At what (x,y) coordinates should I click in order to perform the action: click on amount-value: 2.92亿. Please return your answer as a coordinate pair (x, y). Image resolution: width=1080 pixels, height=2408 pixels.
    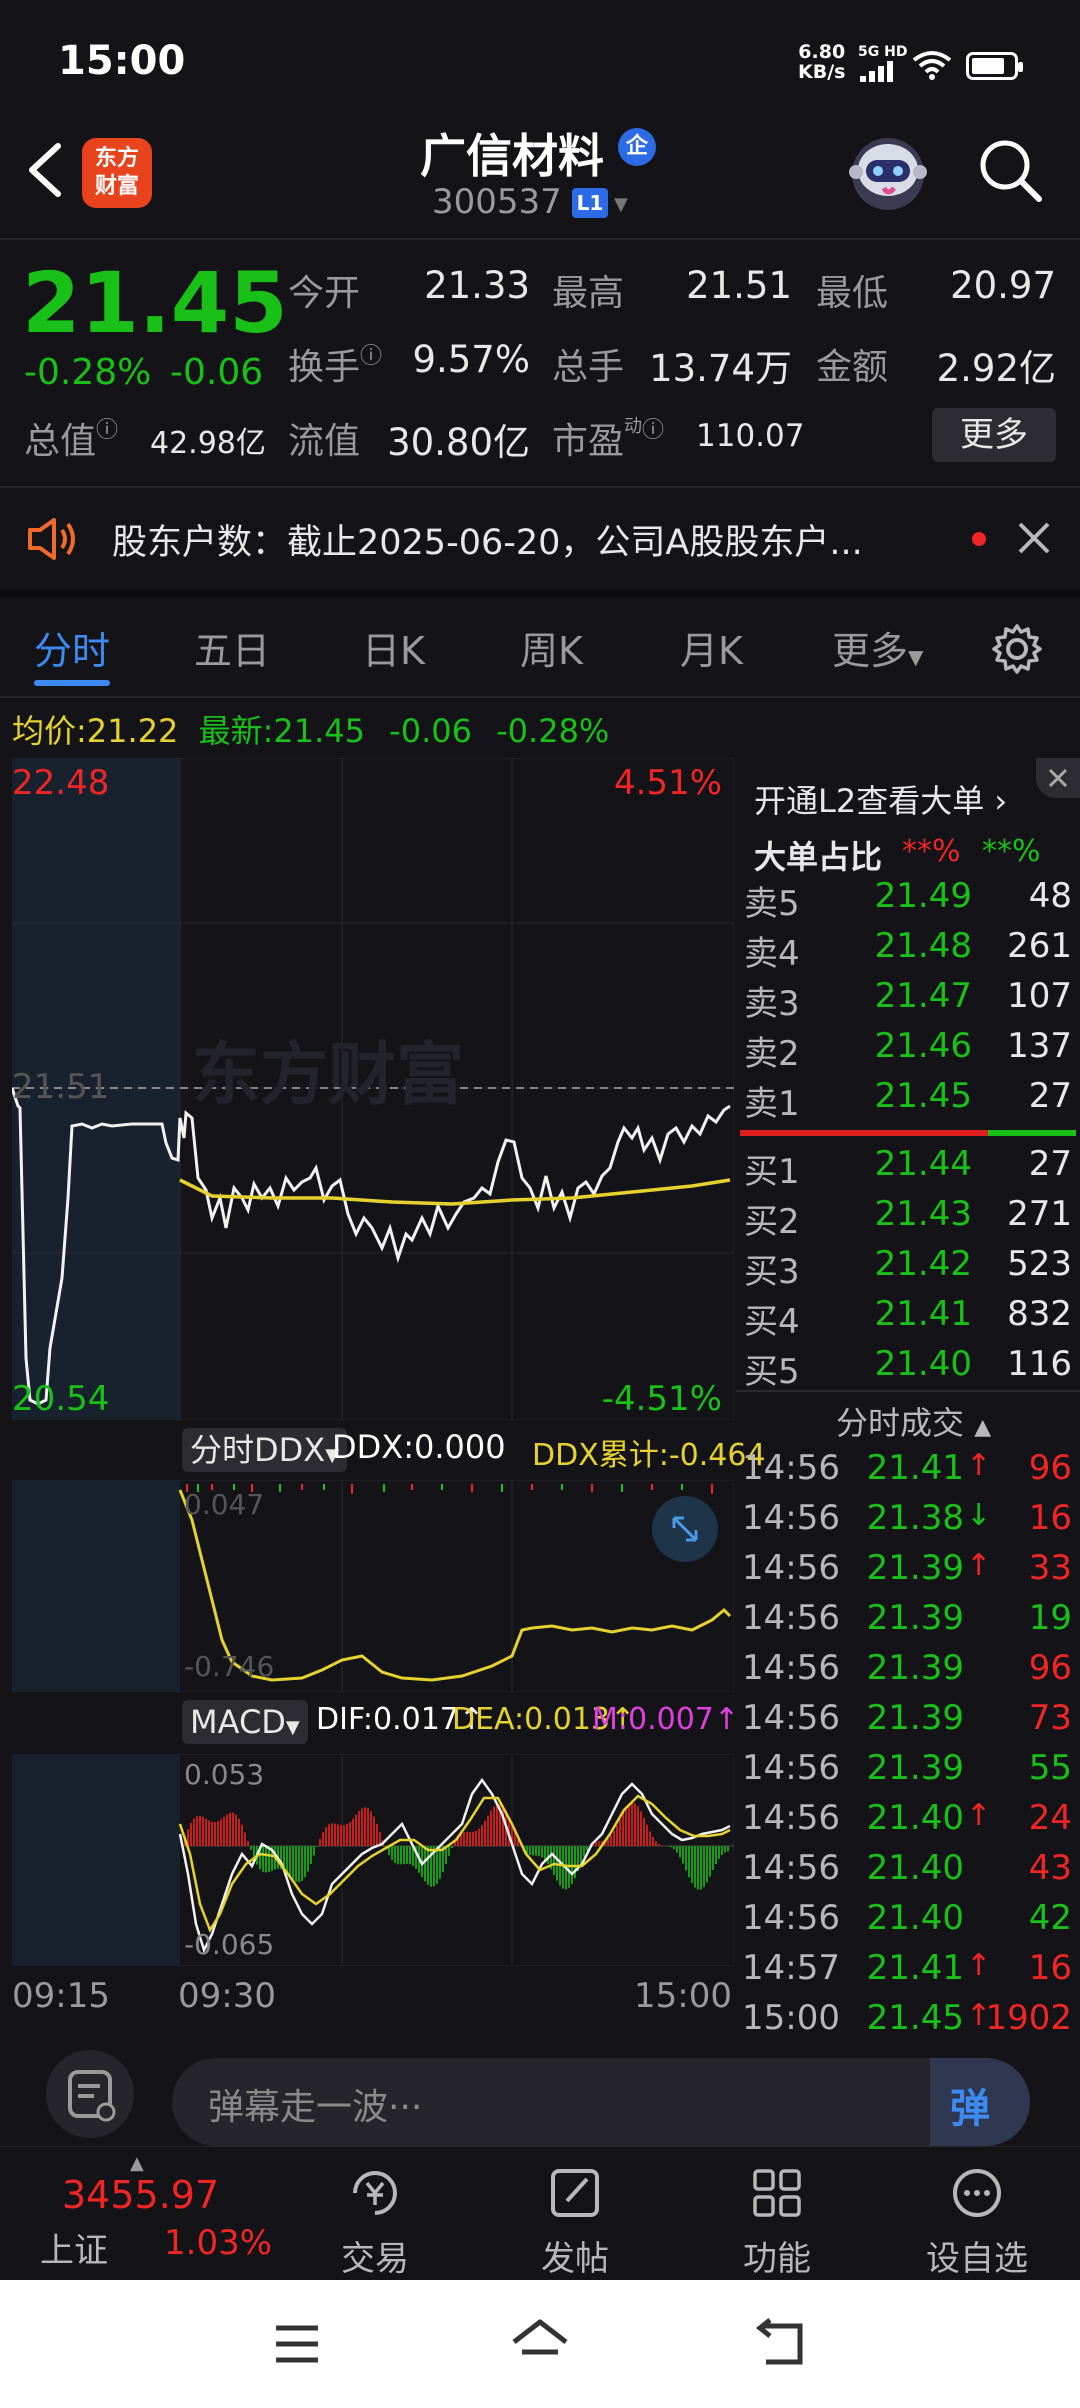
    Looking at the image, I should click on (996, 368).